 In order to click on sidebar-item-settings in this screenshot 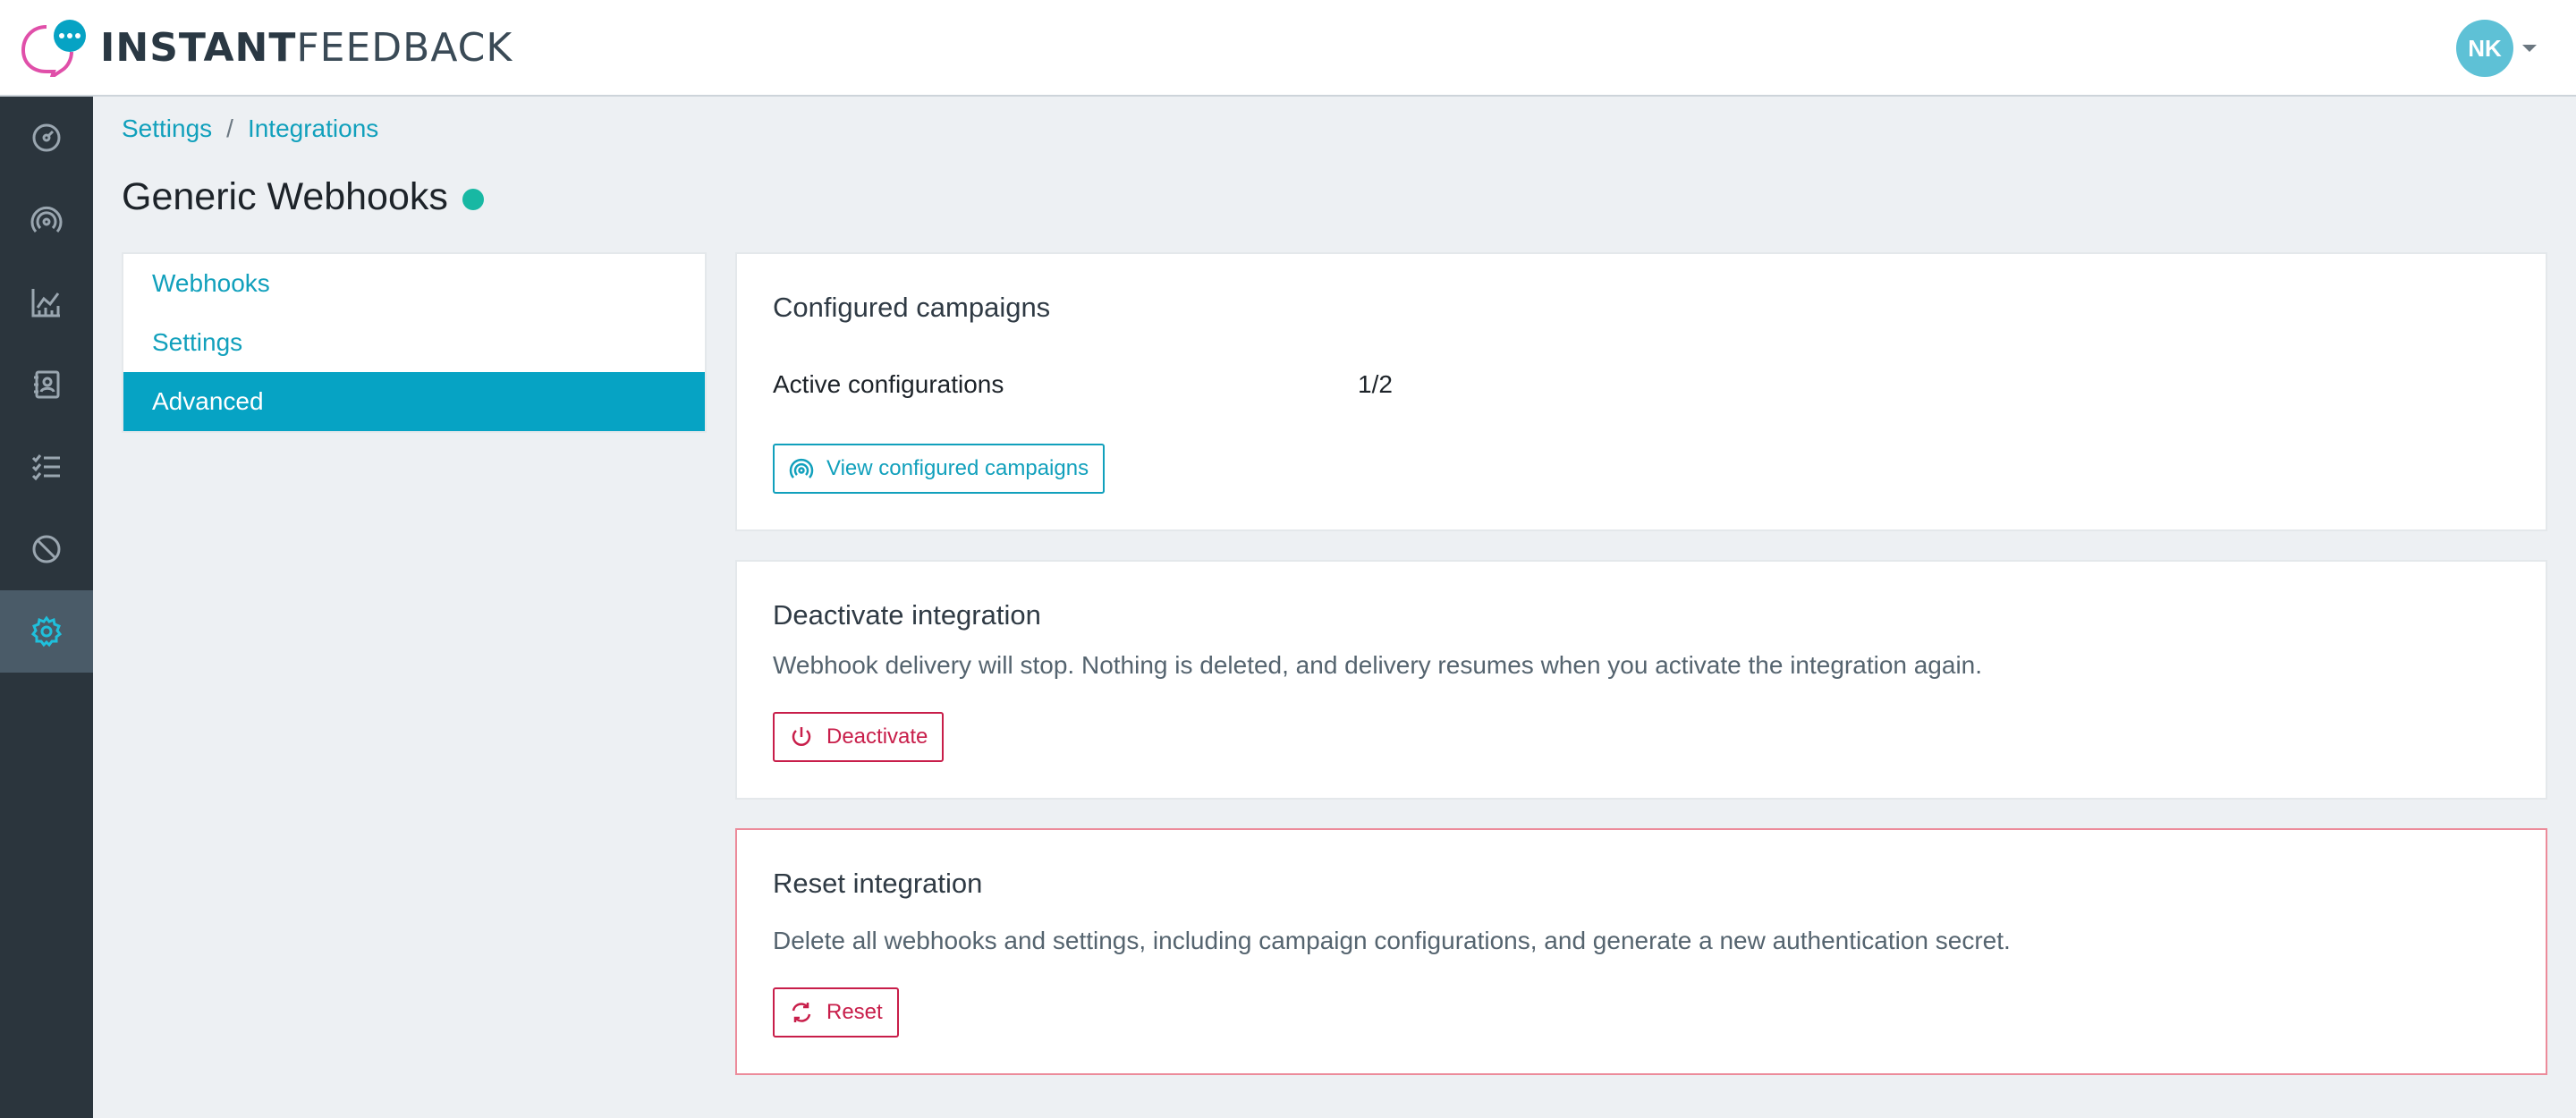, I will do `click(46, 632)`.